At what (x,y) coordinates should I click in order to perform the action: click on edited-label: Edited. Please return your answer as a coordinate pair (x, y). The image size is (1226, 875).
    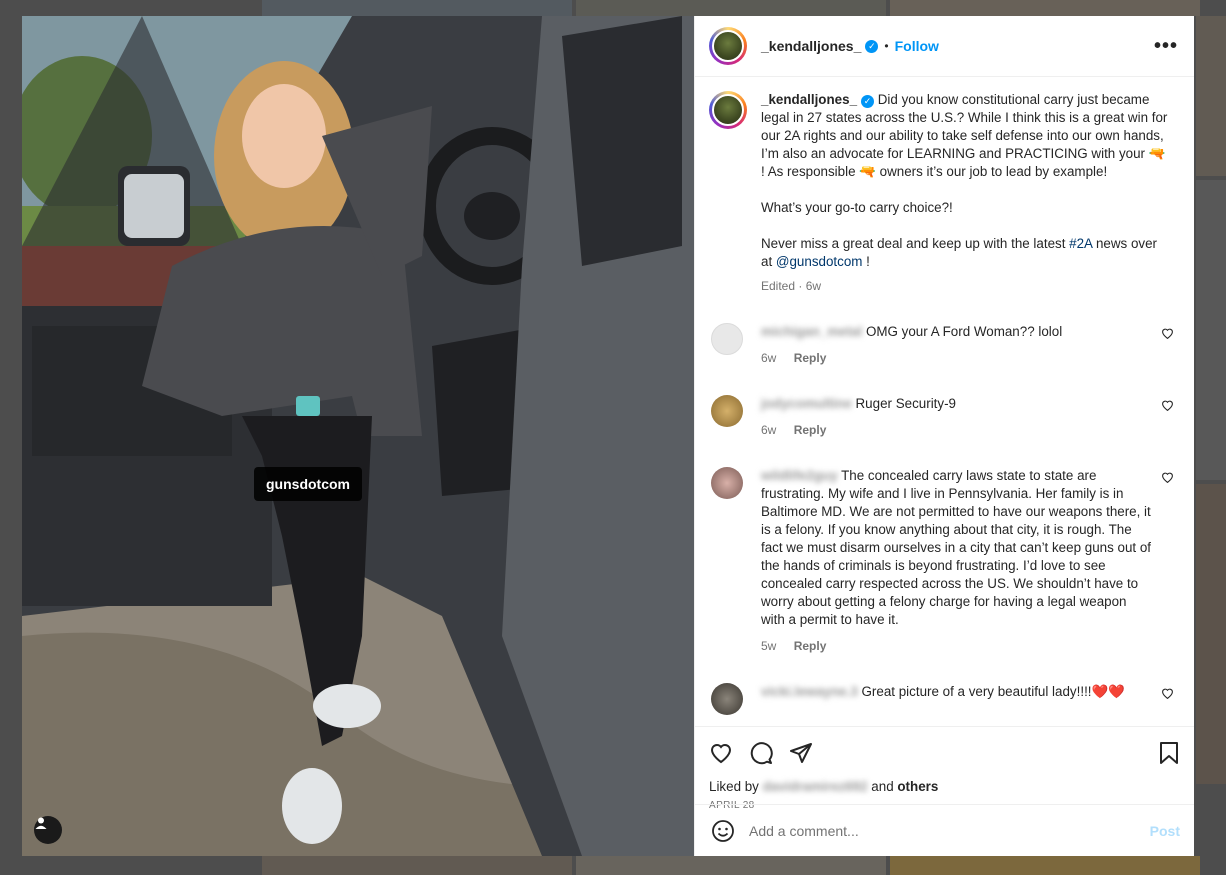
    Looking at the image, I should click on (778, 286).